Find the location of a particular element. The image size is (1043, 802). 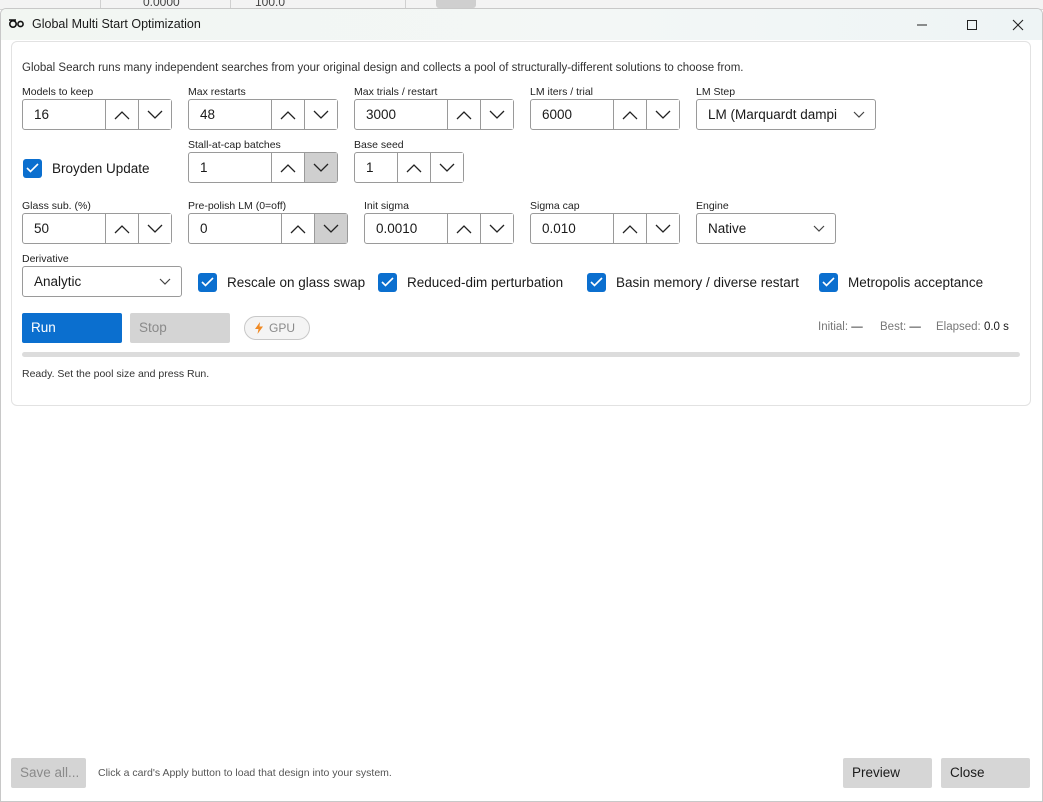

base-seed-decrement-button is located at coordinates (446, 167).